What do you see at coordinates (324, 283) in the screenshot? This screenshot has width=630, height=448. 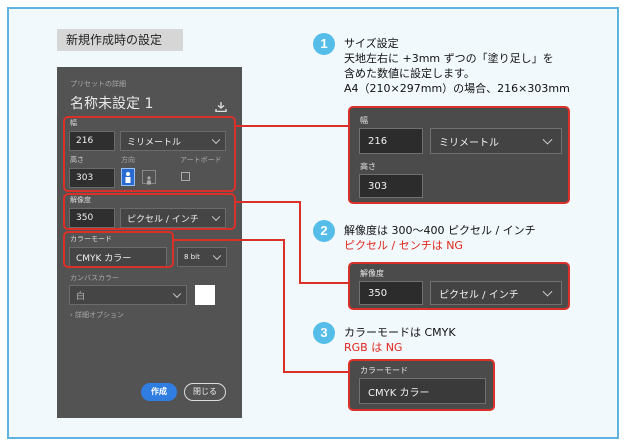 I see `resolution-connector-h2` at bounding box center [324, 283].